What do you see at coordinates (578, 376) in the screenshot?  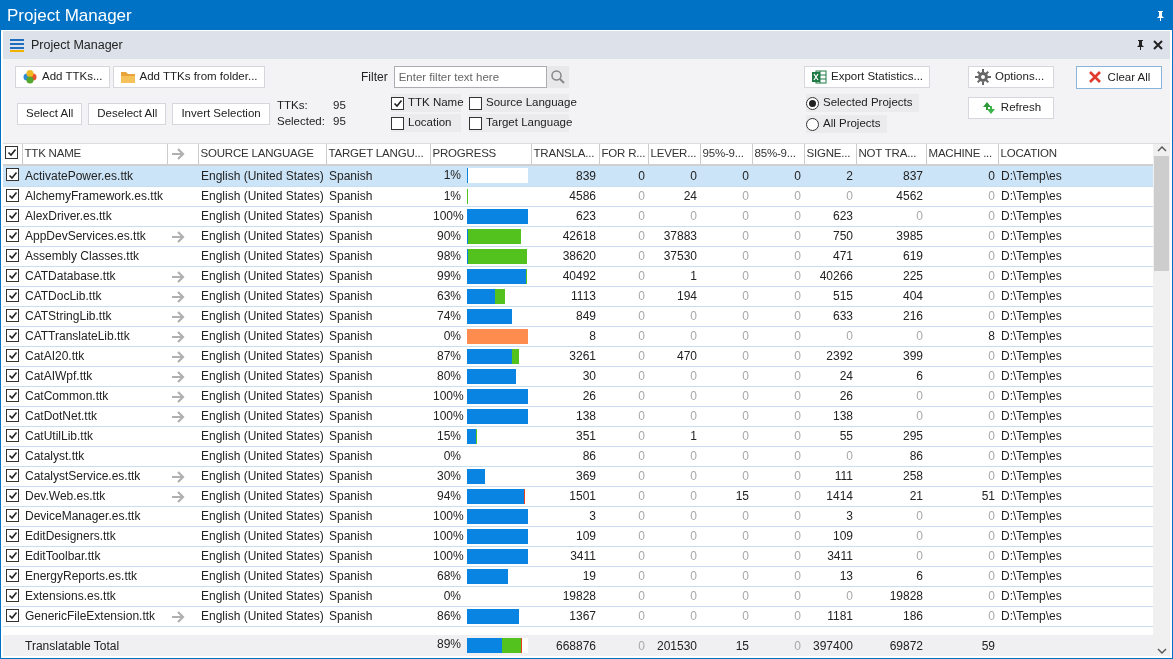 I see `table-row: CatAIWpf.ttk English (United States) Spanish 80% 30 0 0 0 0 24 6 0 D:\Temp\es` at bounding box center [578, 376].